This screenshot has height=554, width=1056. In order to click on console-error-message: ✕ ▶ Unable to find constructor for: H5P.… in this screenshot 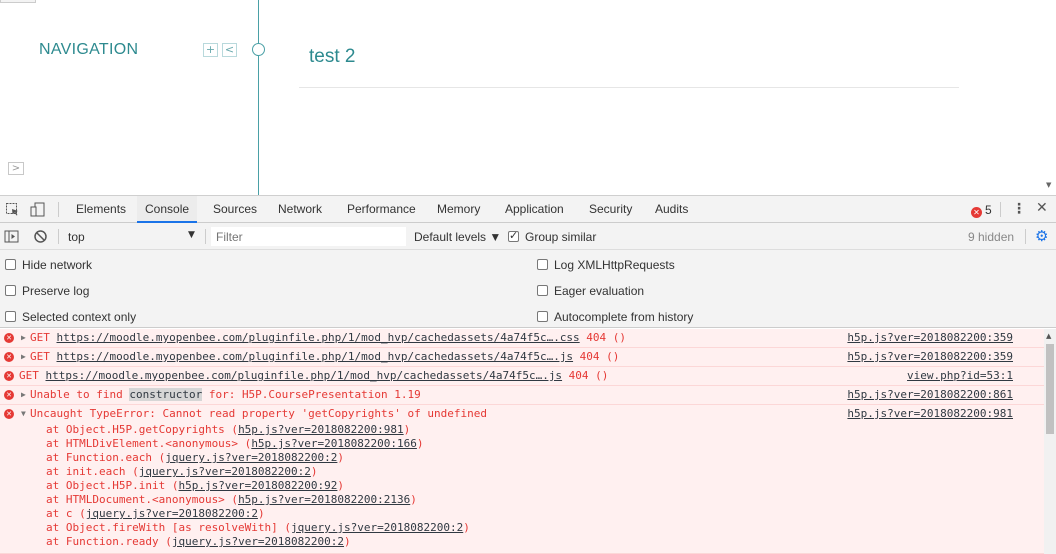, I will do `click(522, 395)`.